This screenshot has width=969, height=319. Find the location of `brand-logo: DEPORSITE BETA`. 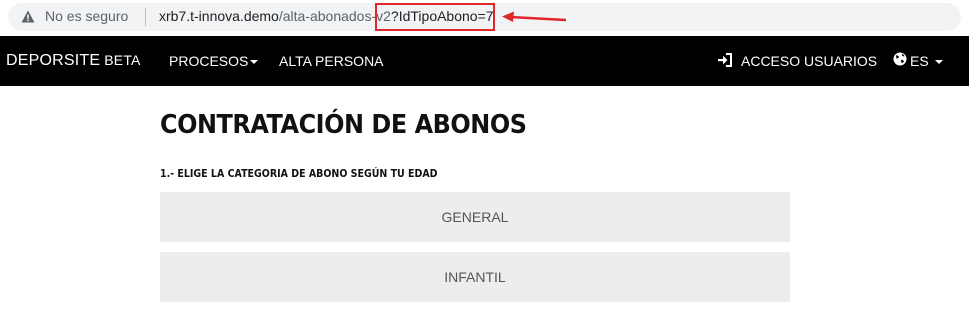

brand-logo: DEPORSITE BETA is located at coordinates (73, 61).